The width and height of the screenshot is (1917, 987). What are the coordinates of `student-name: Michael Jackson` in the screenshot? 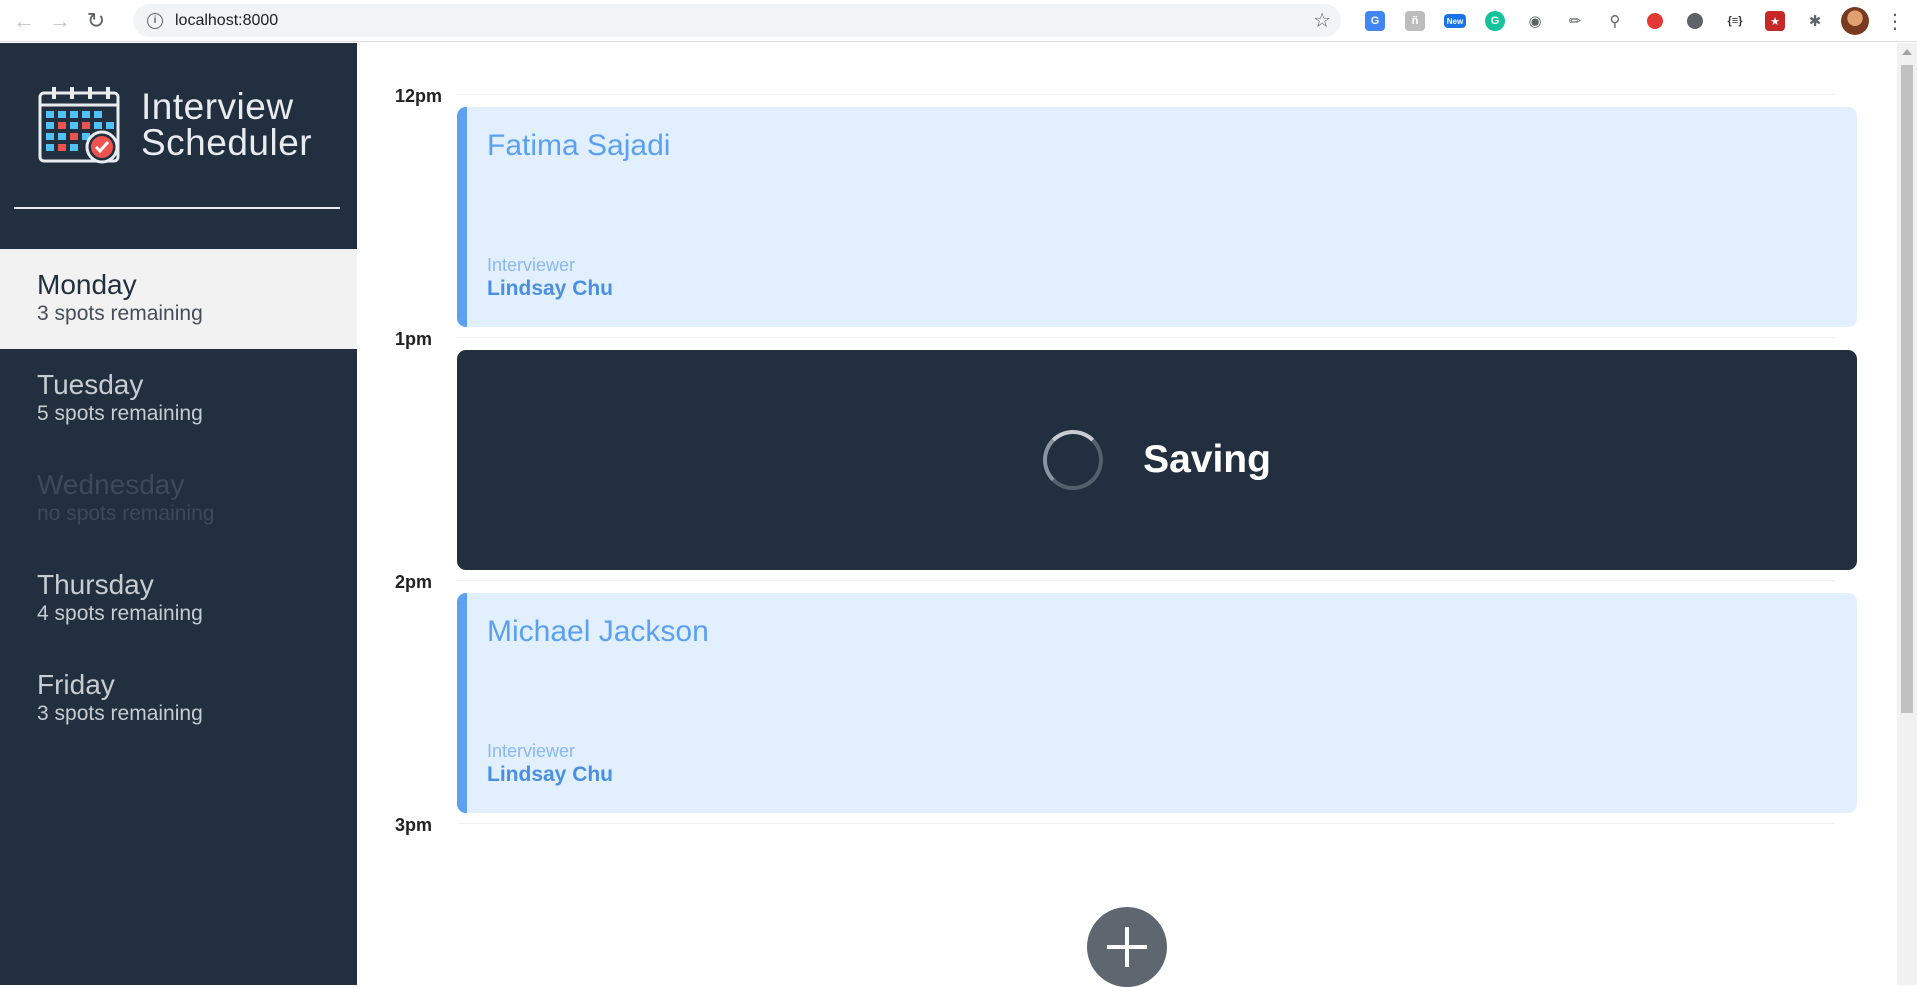 It's located at (598, 631).